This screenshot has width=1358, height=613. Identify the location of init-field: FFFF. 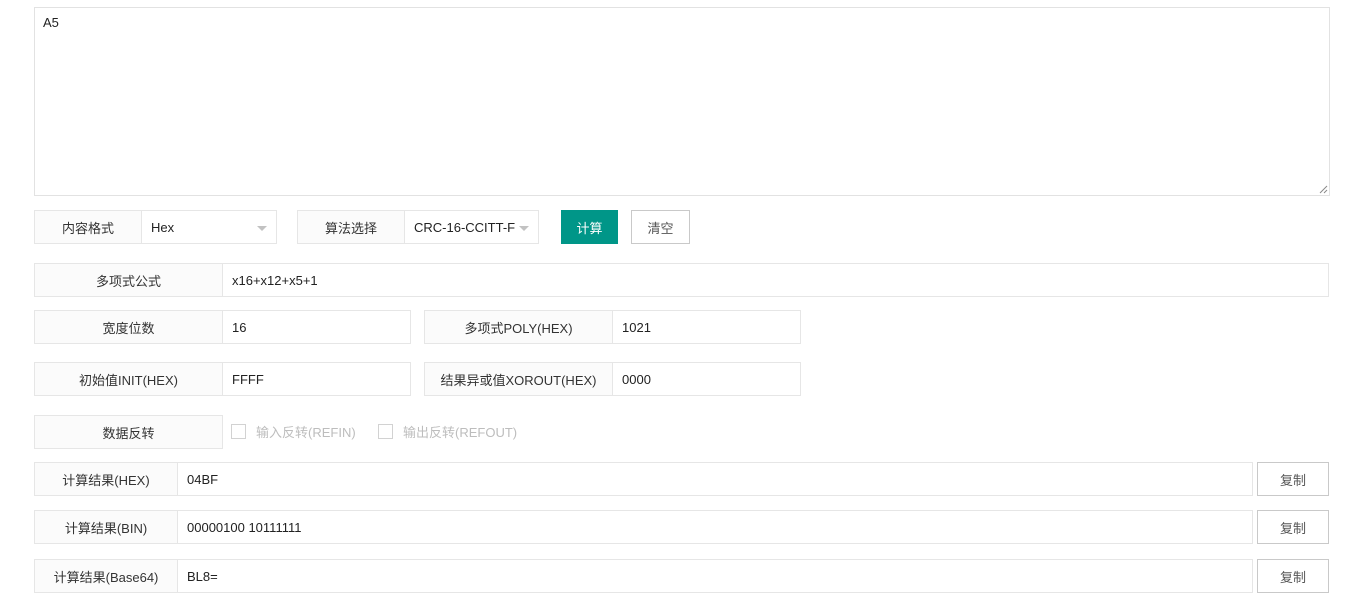
(316, 379).